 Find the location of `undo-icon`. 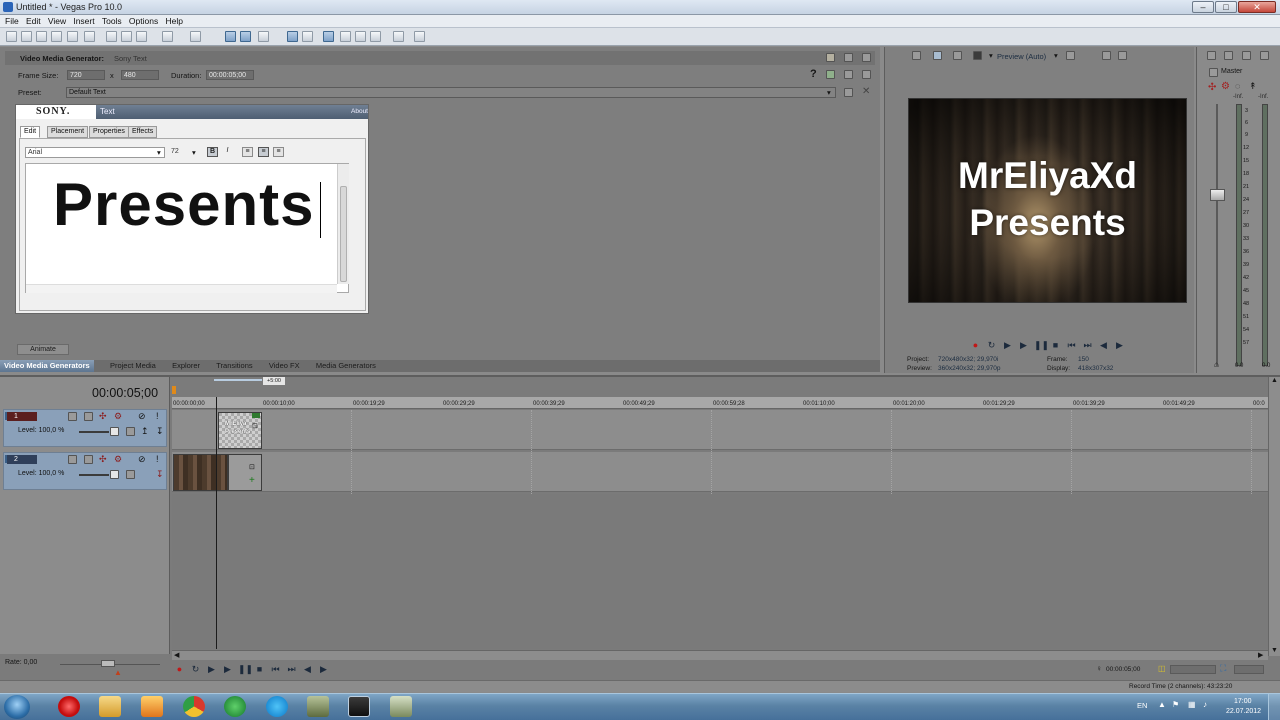

undo-icon is located at coordinates (167, 36).